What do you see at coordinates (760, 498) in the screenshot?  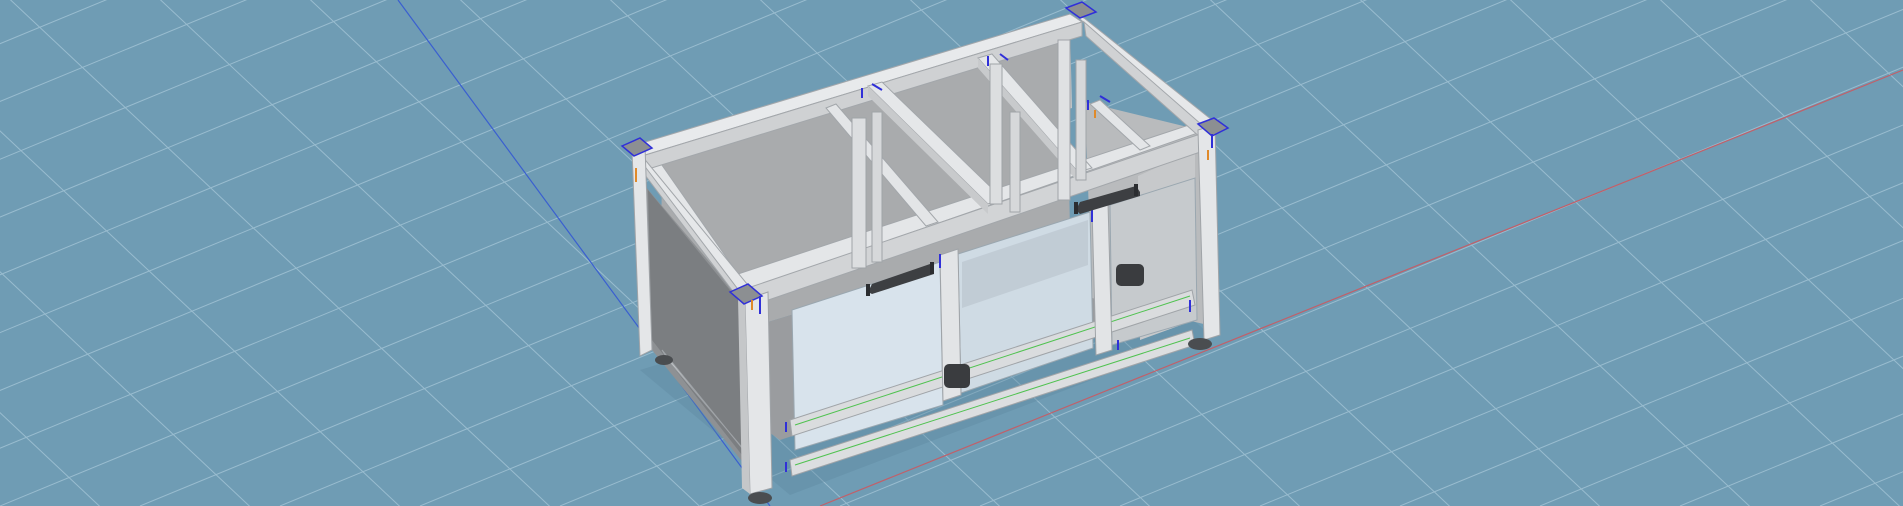 I see `leveling-foot-front-left` at bounding box center [760, 498].